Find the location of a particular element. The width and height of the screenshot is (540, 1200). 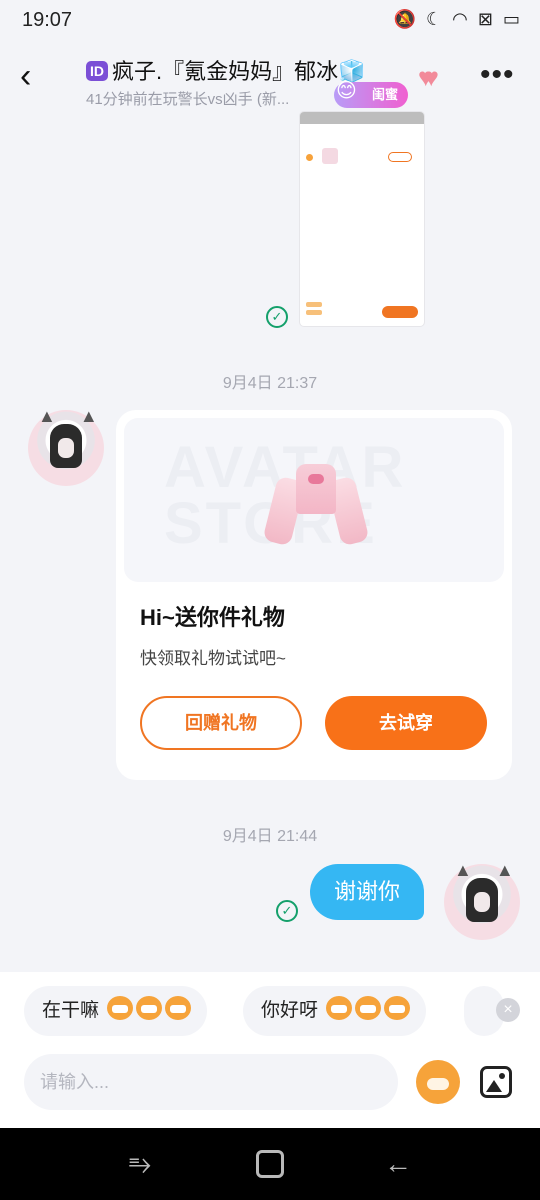

status-icons: 🔕 ☾ ◠ ⊠ ▭ is located at coordinates (457, 19).